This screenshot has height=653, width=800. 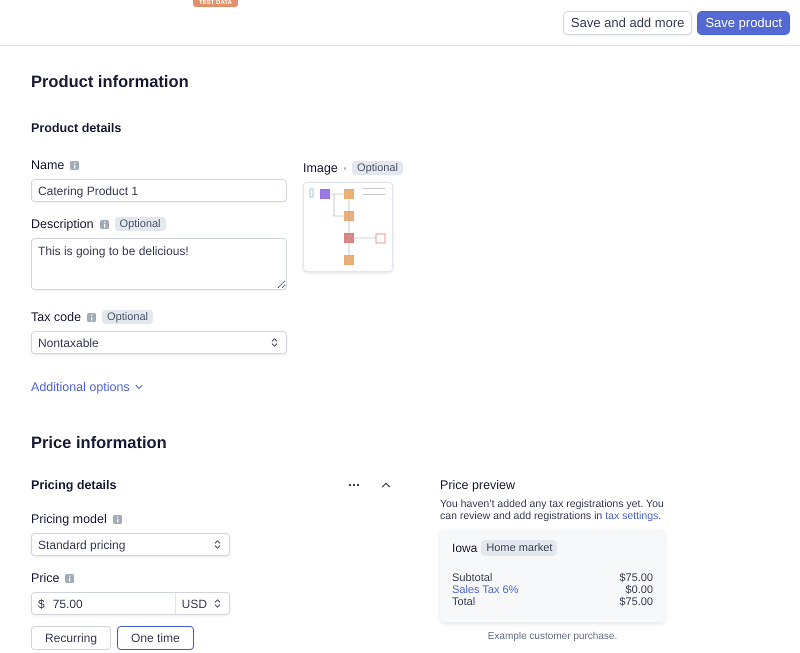 I want to click on home-market-tag: Home market, so click(x=519, y=548).